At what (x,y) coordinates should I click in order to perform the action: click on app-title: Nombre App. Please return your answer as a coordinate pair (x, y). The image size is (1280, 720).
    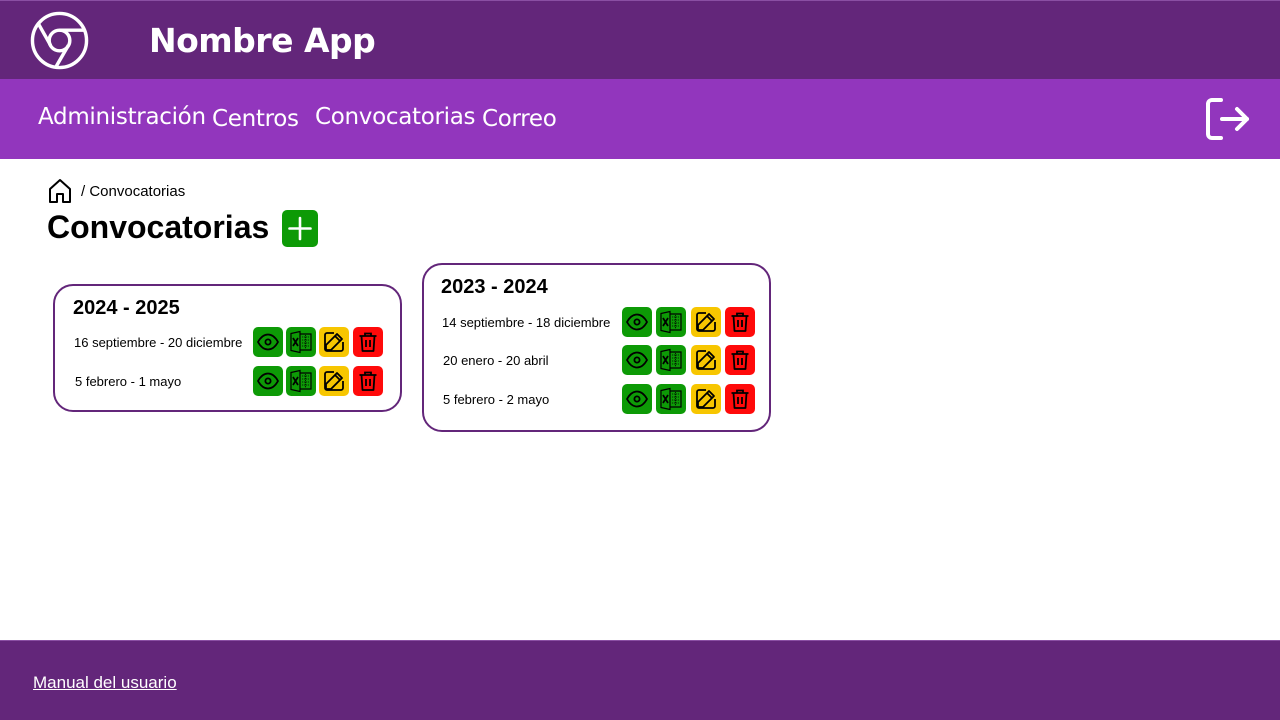
    Looking at the image, I should click on (262, 40).